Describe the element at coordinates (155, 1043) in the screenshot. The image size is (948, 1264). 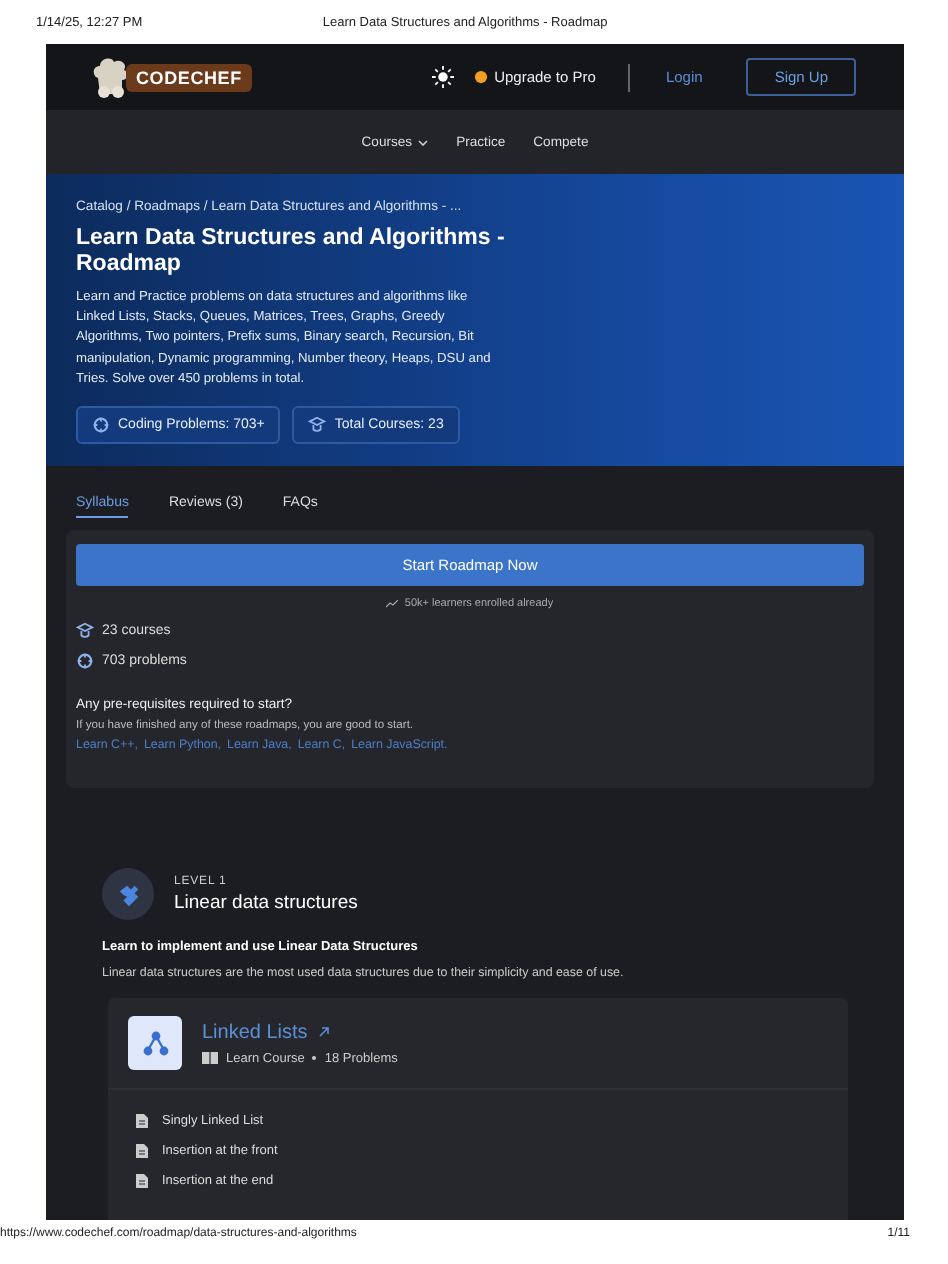
I see `course-thumbnail` at that location.